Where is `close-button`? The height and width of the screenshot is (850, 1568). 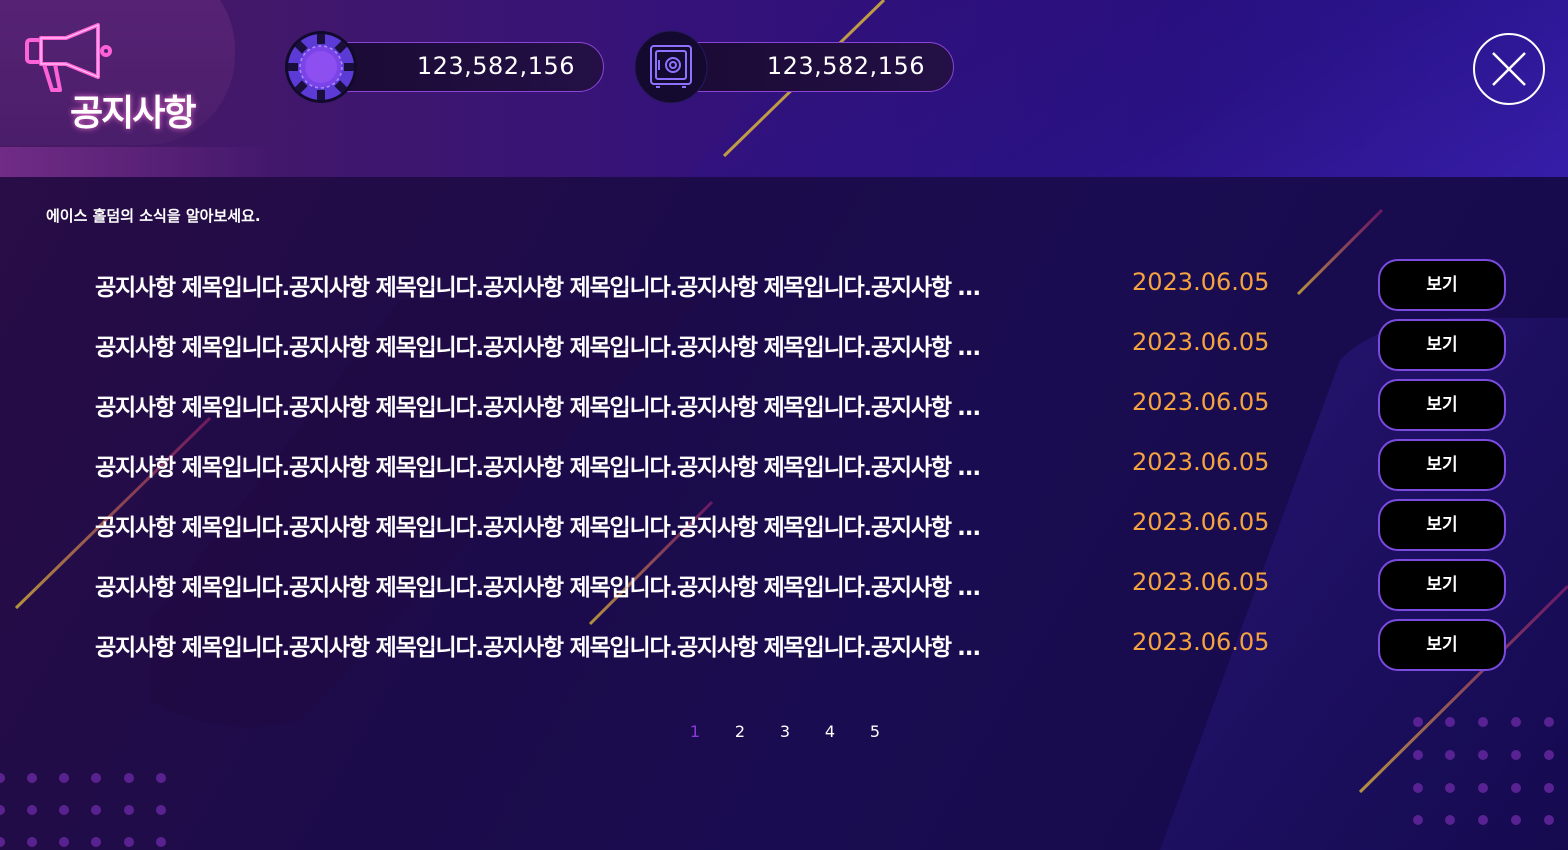
close-button is located at coordinates (1509, 69).